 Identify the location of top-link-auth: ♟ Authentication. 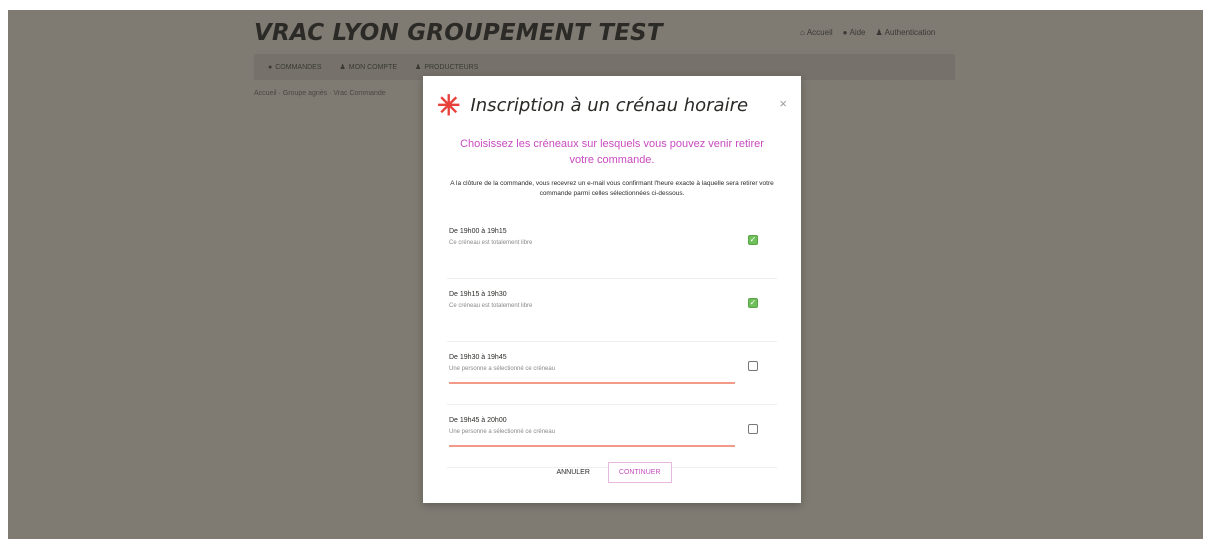
(906, 32).